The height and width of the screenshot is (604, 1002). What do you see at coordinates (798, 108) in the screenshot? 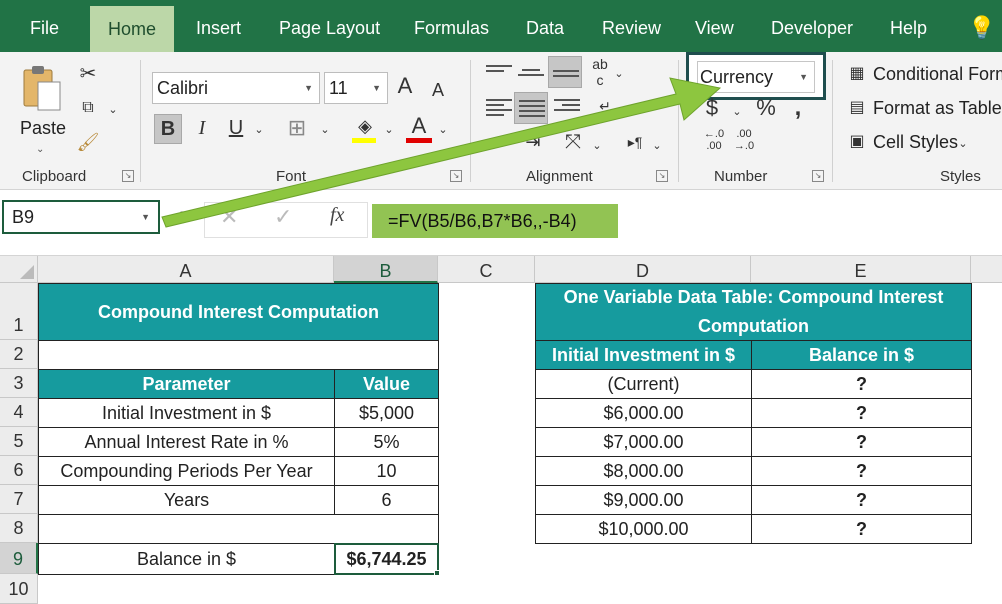
I see `comma-style-icon: ,` at bounding box center [798, 108].